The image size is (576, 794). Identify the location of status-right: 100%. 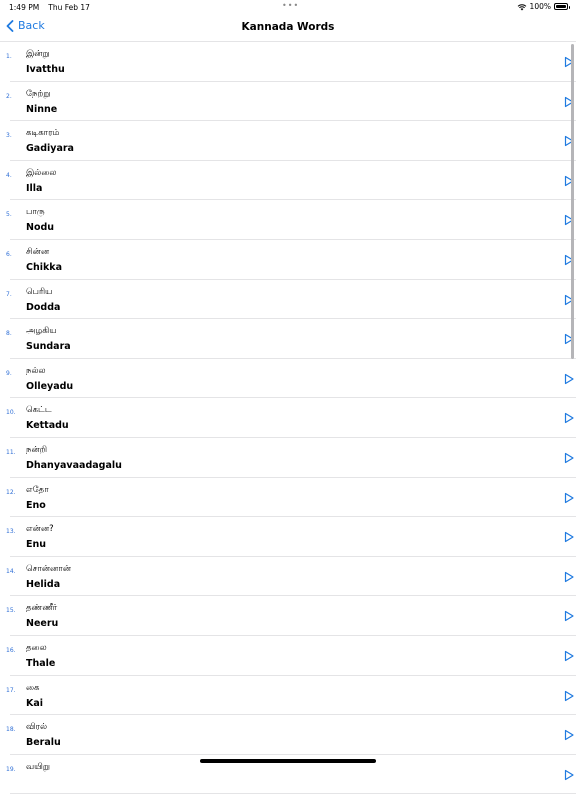
(543, 6).